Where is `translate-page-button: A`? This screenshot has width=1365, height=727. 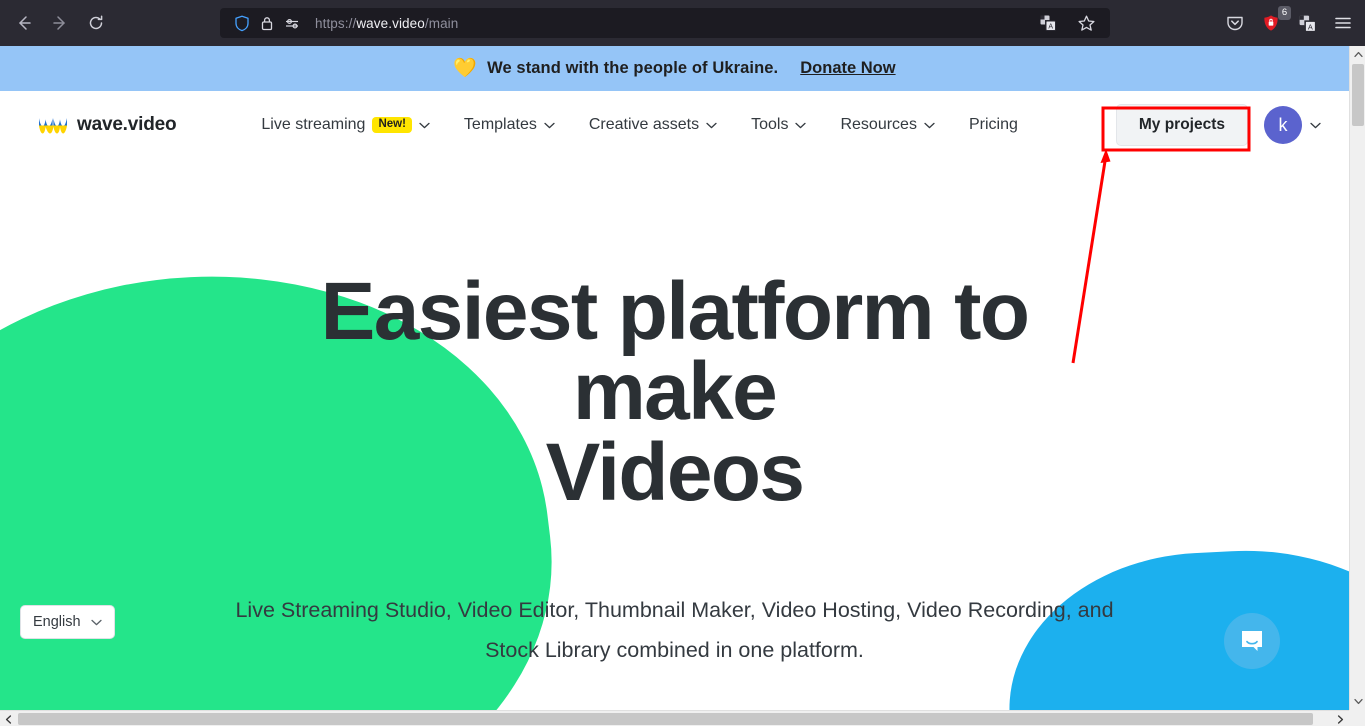 translate-page-button: A is located at coordinates (1048, 23).